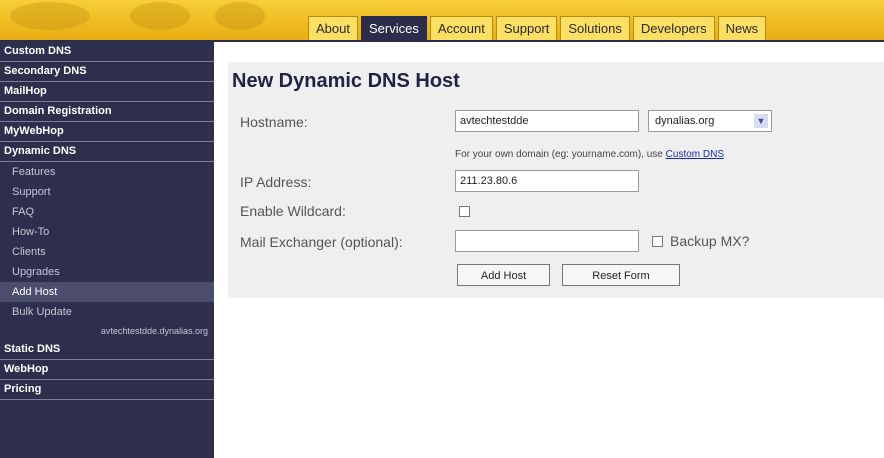  I want to click on ip-address-input, so click(547, 181).